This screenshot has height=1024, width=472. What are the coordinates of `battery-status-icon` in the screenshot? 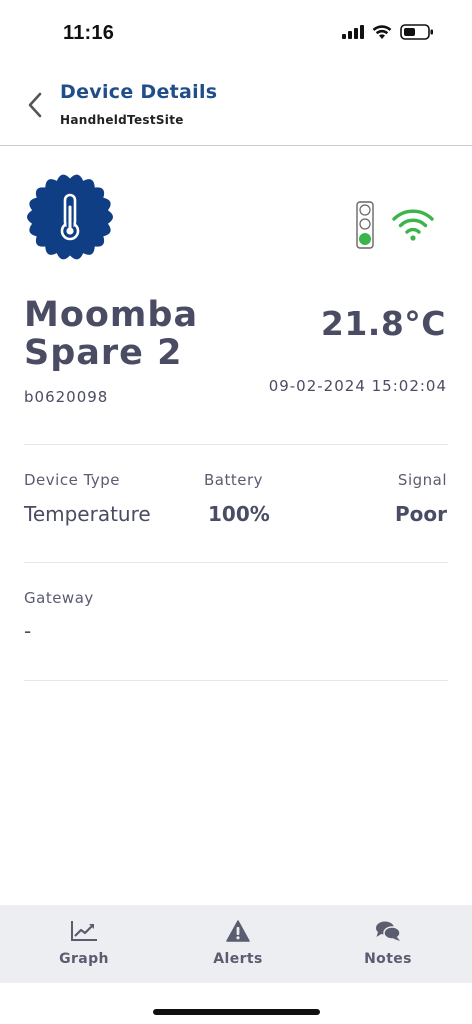 It's located at (416, 32).